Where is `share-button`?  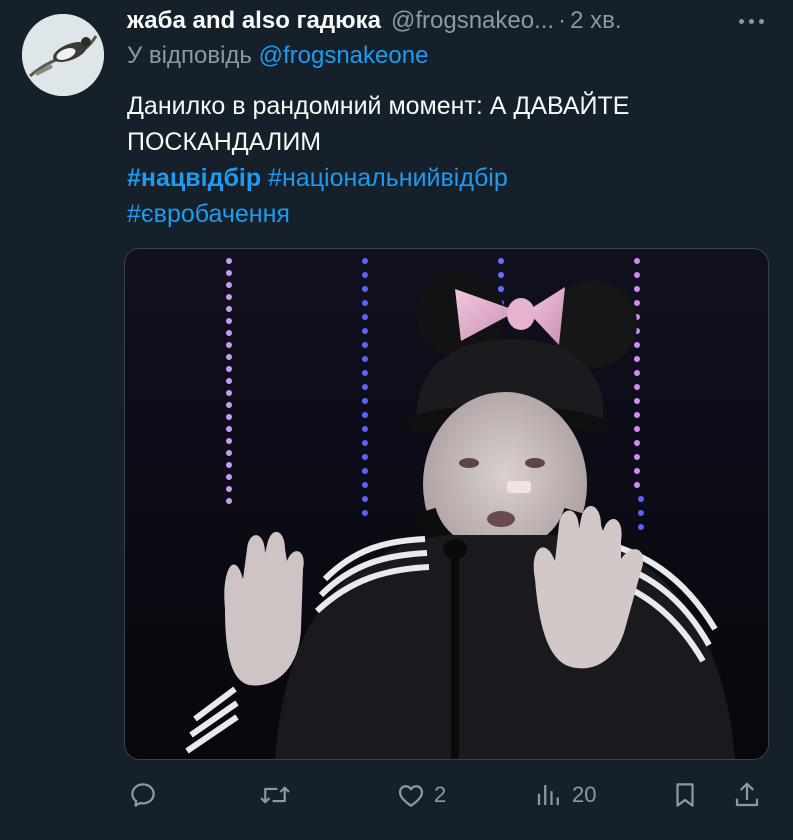
share-button is located at coordinates (747, 795).